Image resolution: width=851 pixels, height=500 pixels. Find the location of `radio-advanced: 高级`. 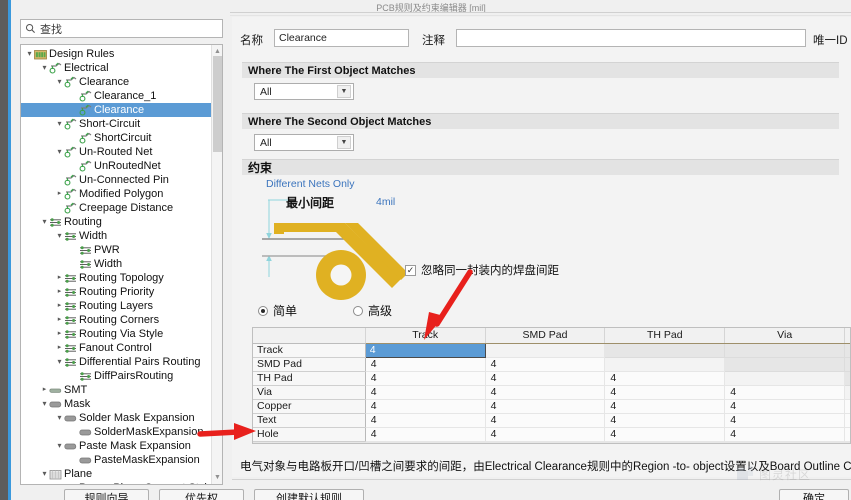

radio-advanced: 高级 is located at coordinates (372, 310).